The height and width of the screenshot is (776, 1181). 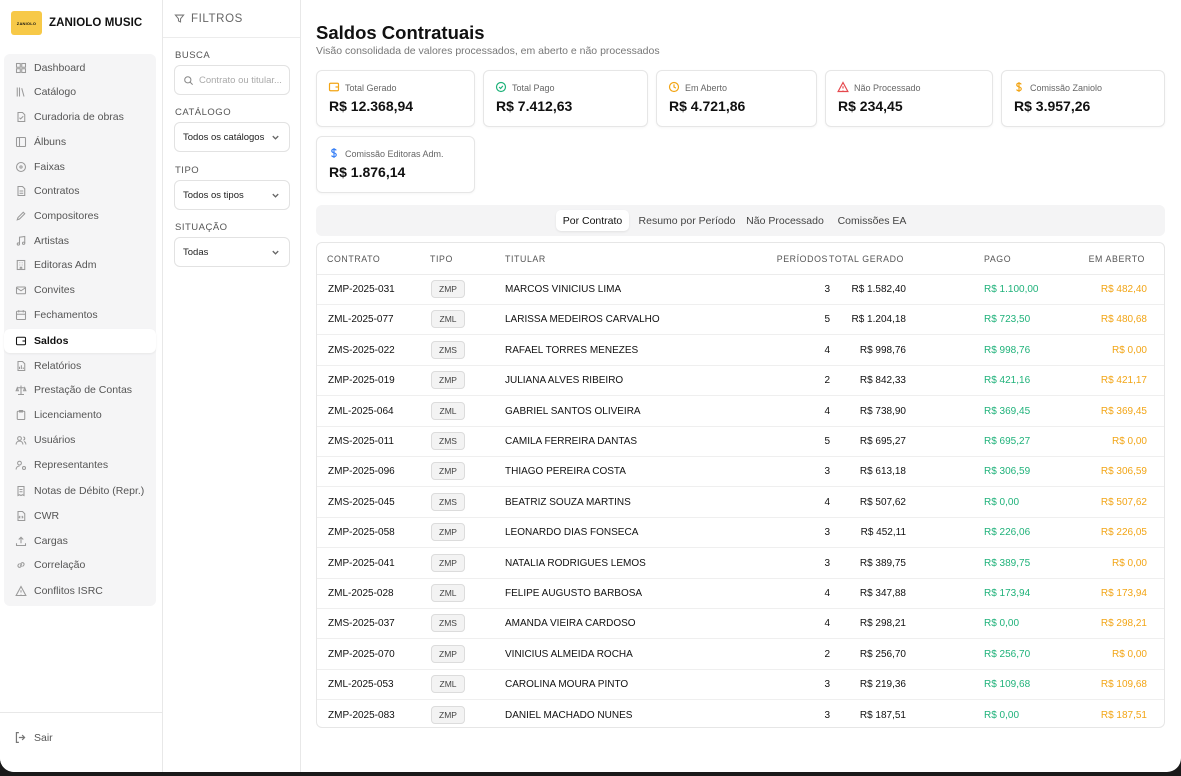 I want to click on logout-button: Sair, so click(x=33, y=737).